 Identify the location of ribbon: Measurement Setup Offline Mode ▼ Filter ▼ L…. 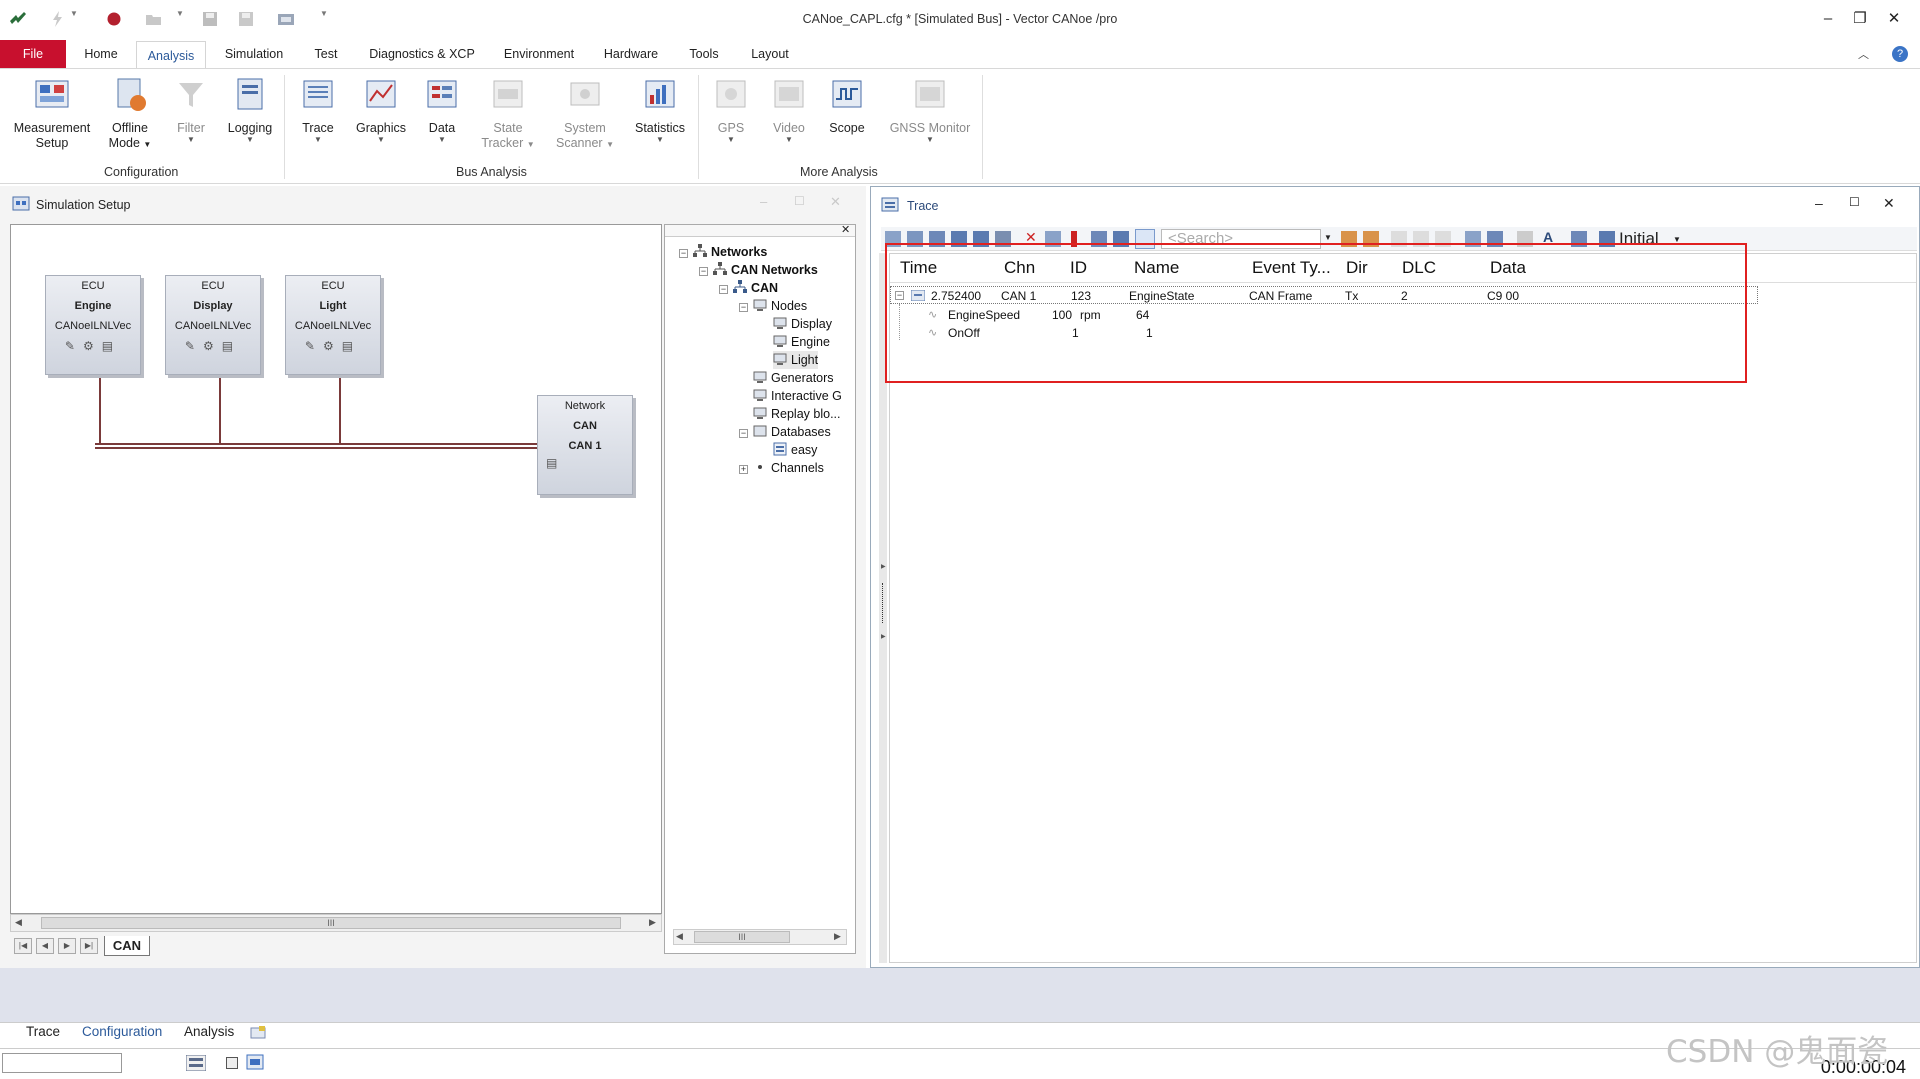
(960, 126).